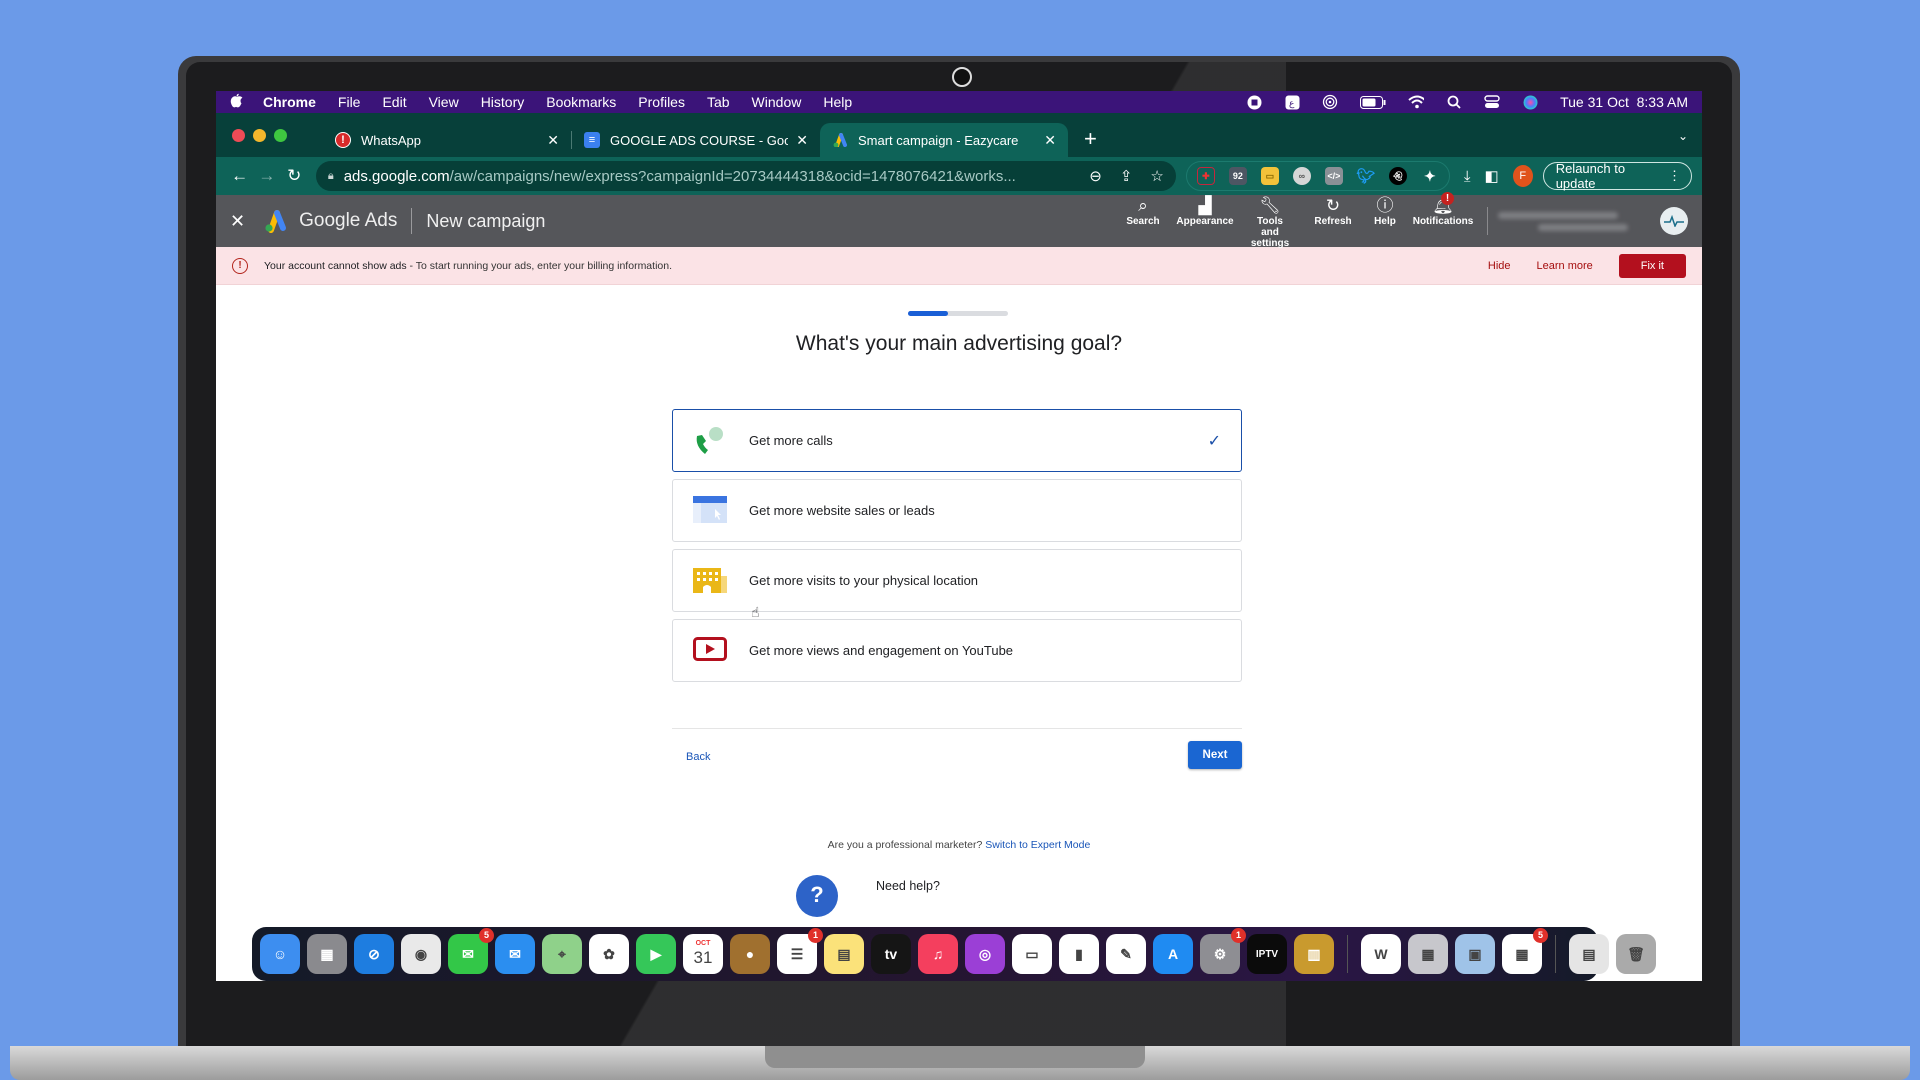  What do you see at coordinates (239, 176) in the screenshot?
I see `back-arrow-icon: ←` at bounding box center [239, 176].